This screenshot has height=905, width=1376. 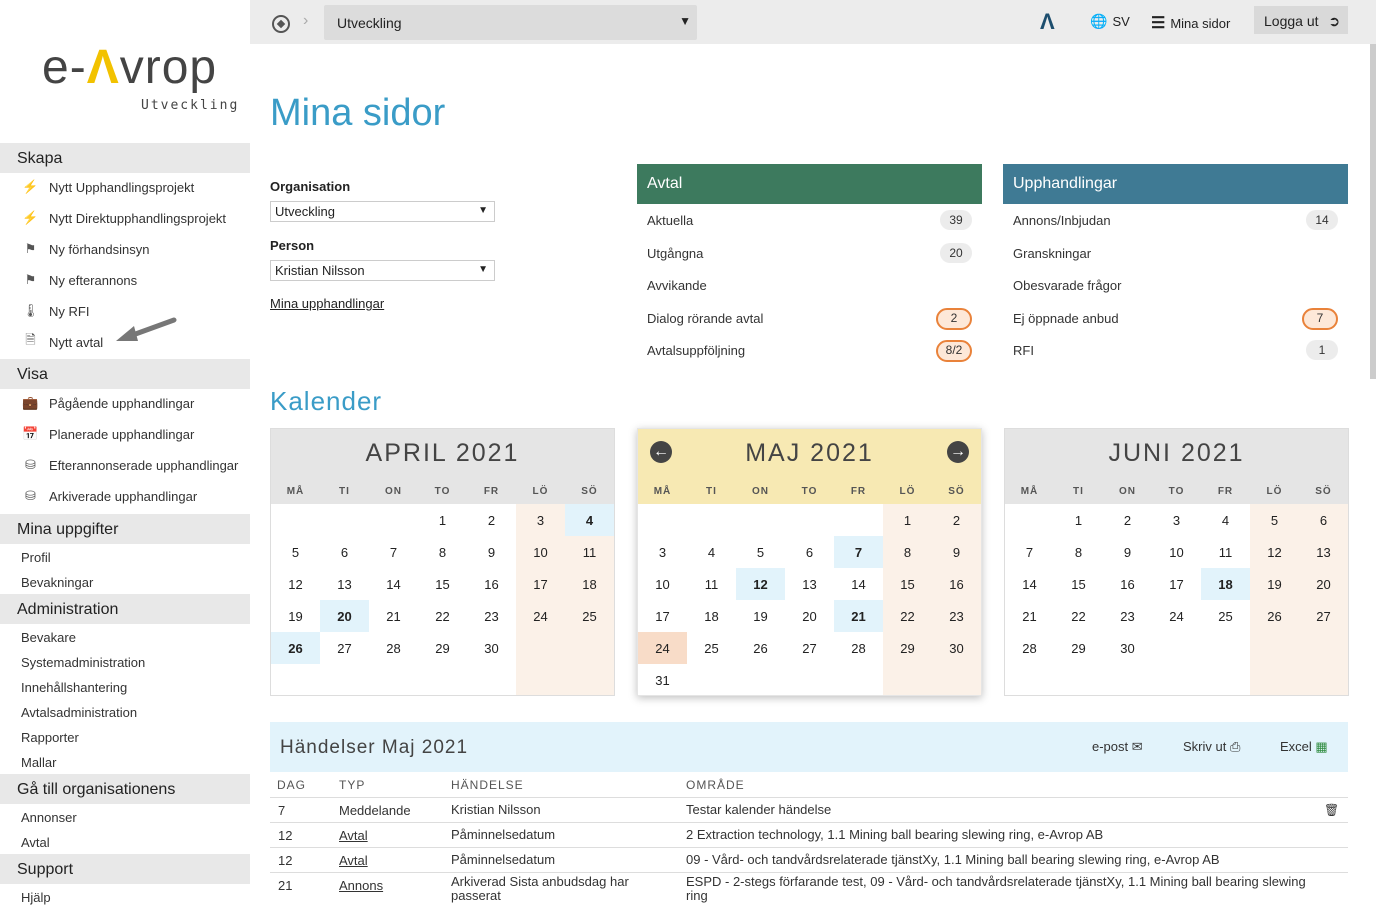 What do you see at coordinates (327, 303) in the screenshot?
I see `mina-upphandlingar-link: Mina upphandlingar` at bounding box center [327, 303].